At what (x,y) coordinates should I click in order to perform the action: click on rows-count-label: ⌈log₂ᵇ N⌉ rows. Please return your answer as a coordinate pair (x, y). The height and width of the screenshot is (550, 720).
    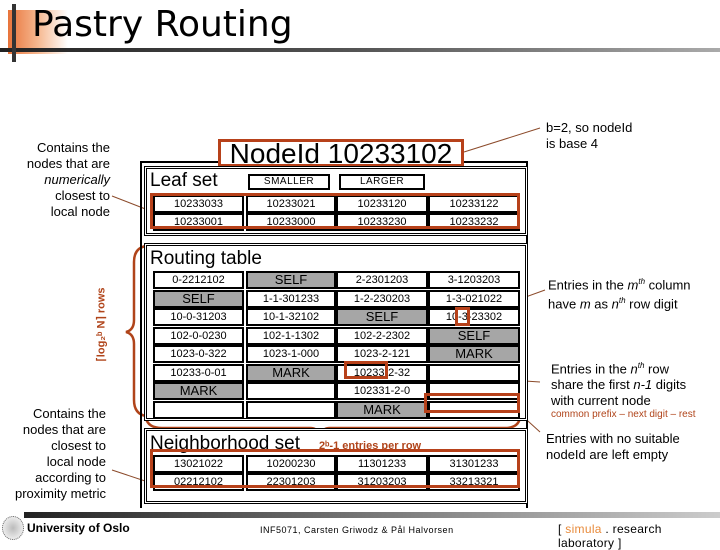
    Looking at the image, I should click on (101, 324).